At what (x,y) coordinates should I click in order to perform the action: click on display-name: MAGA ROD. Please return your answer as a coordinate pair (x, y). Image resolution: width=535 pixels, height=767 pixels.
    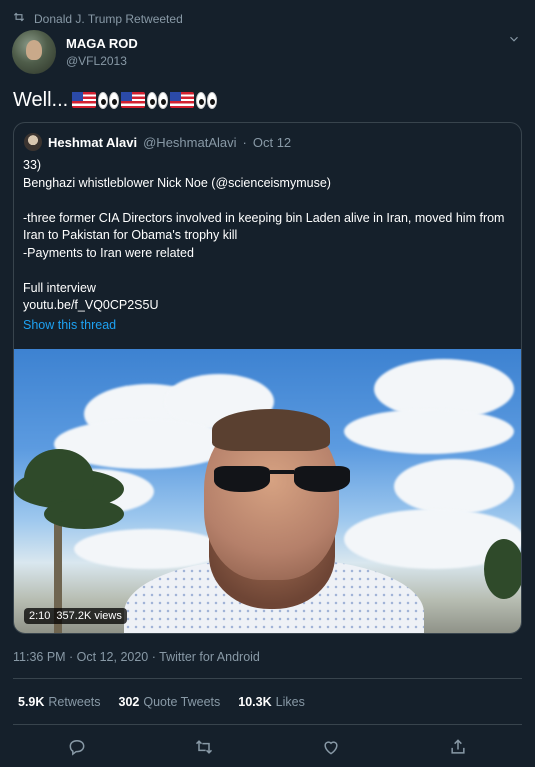
    Looking at the image, I should click on (102, 44).